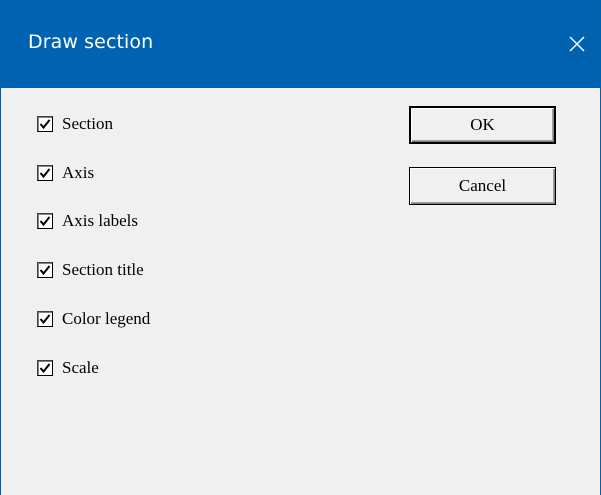 The height and width of the screenshot is (495, 601). I want to click on color-legend-label: Color legend, so click(106, 318).